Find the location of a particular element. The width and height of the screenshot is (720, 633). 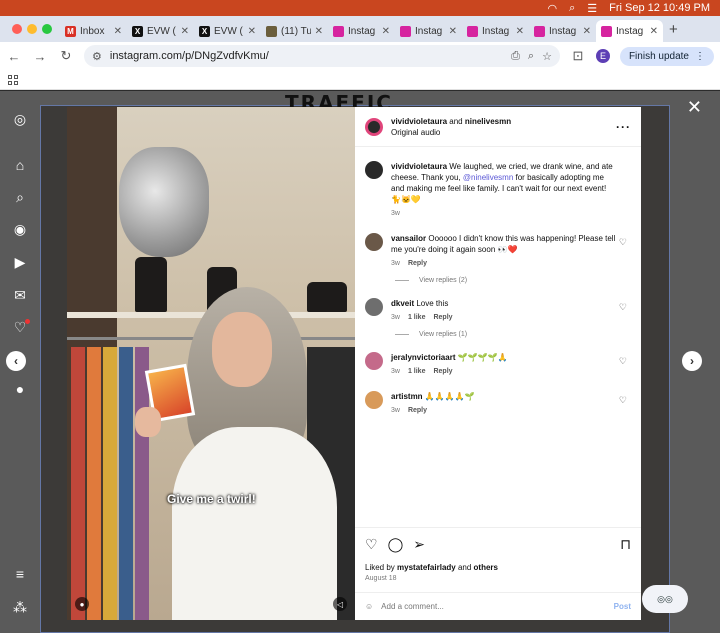

comment-icon: ◯ is located at coordinates (396, 544).